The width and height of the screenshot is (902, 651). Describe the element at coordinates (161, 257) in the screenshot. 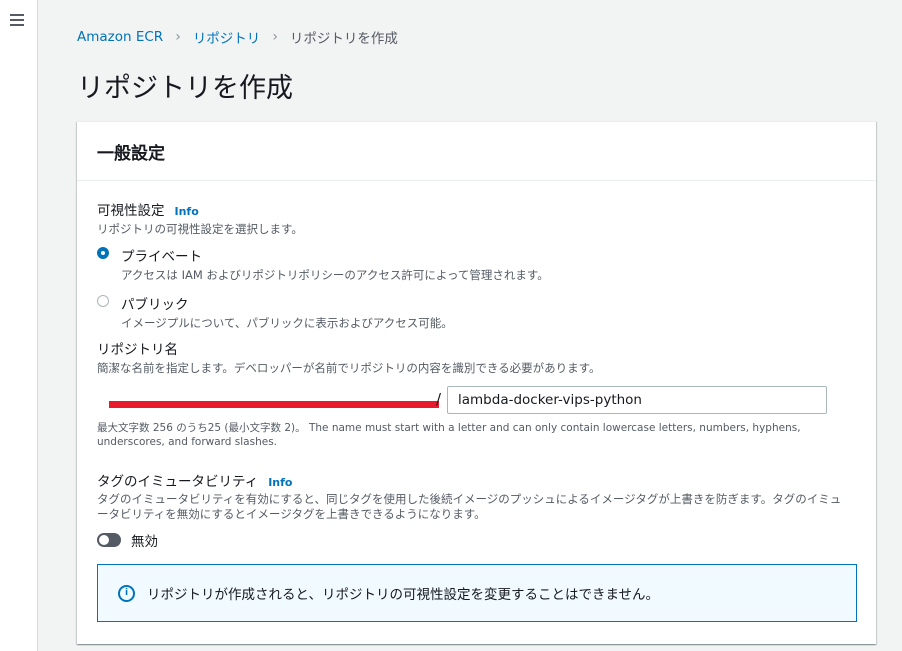

I see `radio-private-label: プライベート` at that location.